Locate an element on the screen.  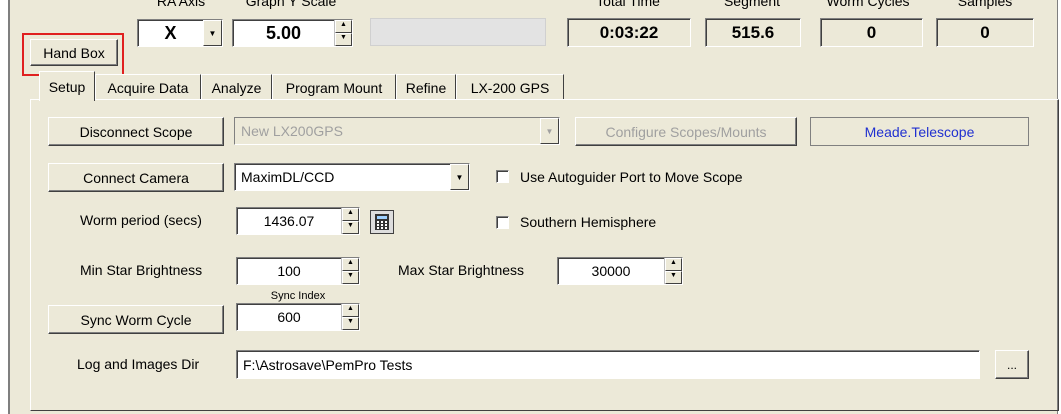
camera-select-value: MaximDL/CCD is located at coordinates (288, 177).